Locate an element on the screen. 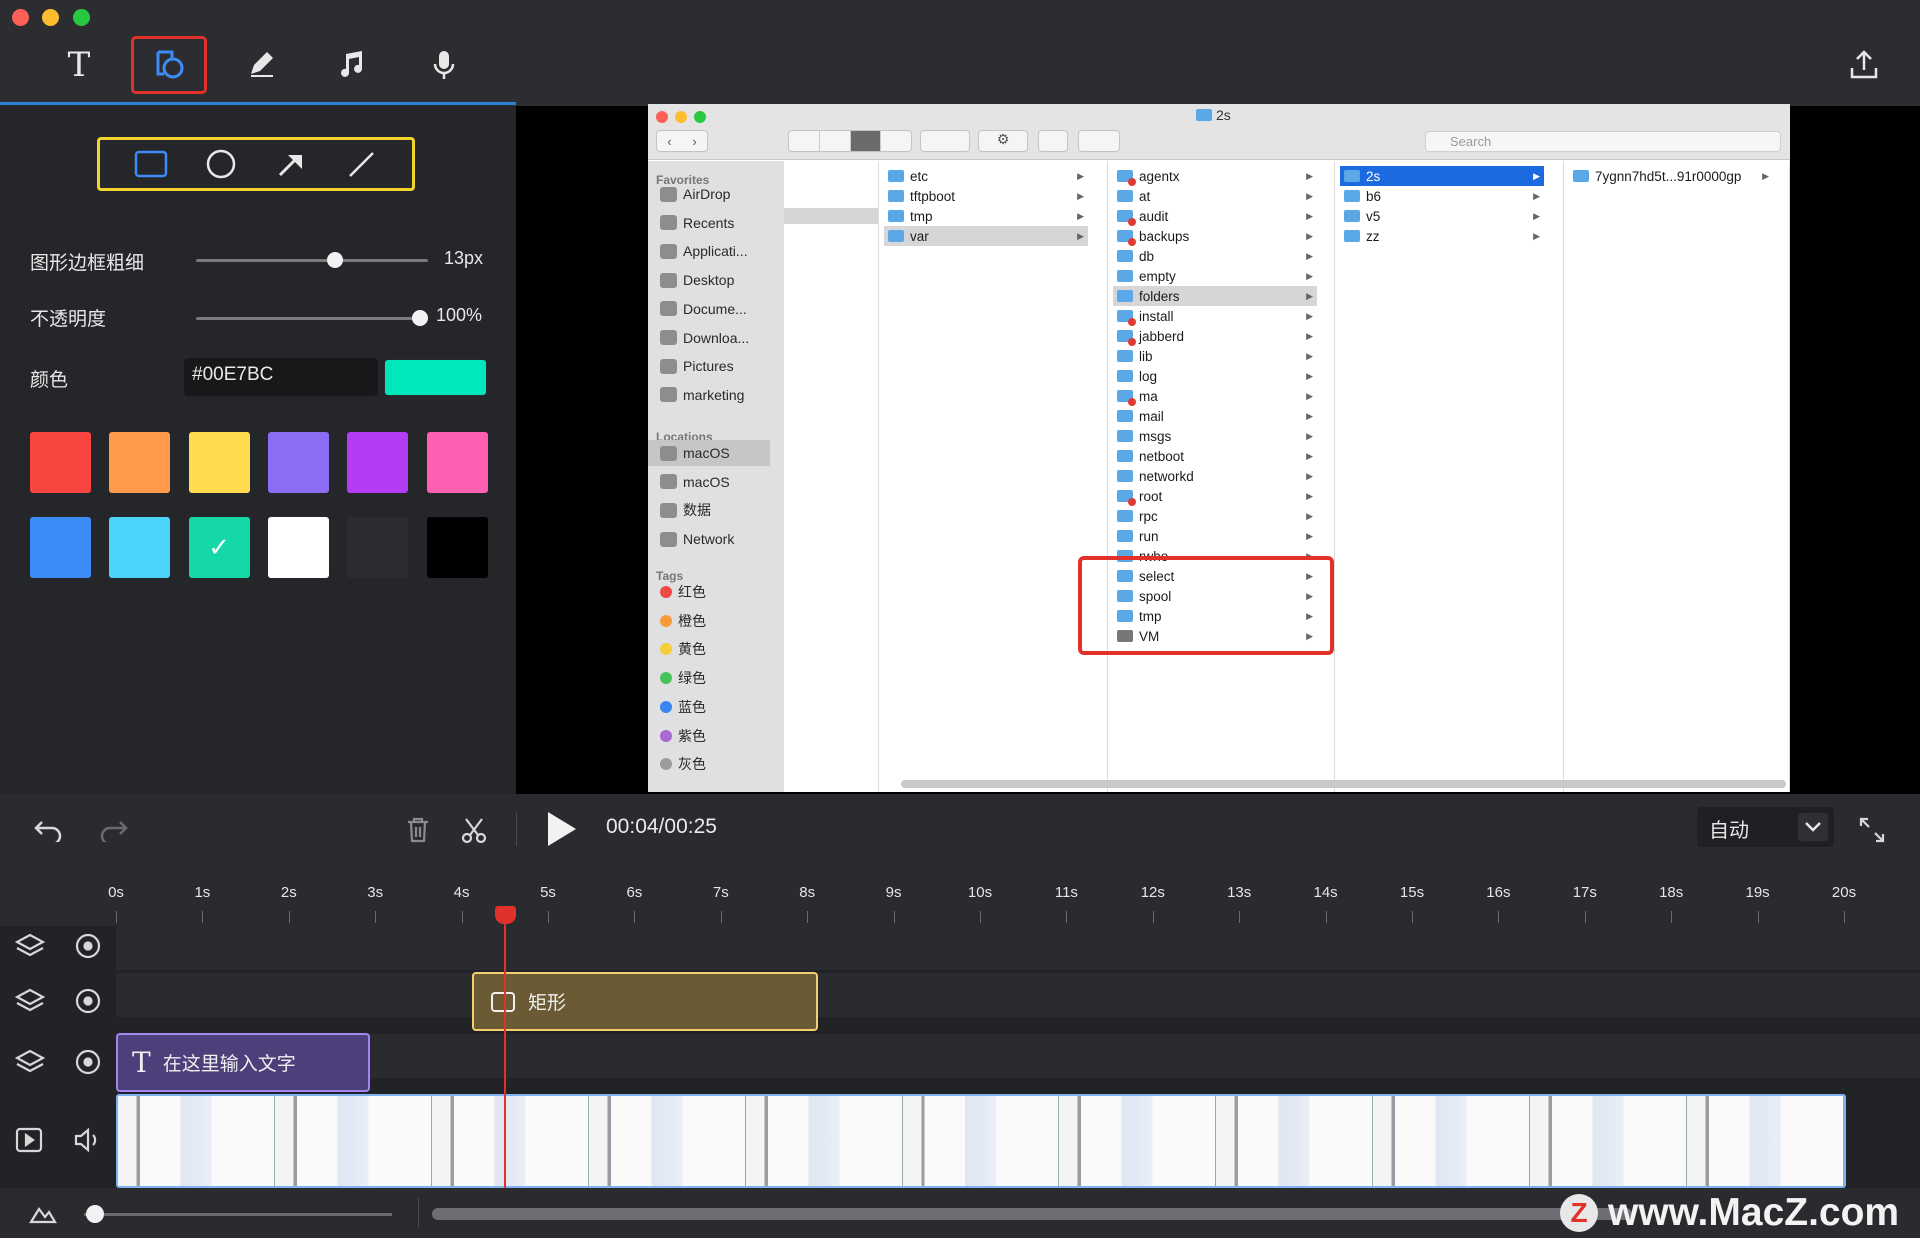 The height and width of the screenshot is (1238, 1920). finder-row: ma ▶ is located at coordinates (1215, 396).